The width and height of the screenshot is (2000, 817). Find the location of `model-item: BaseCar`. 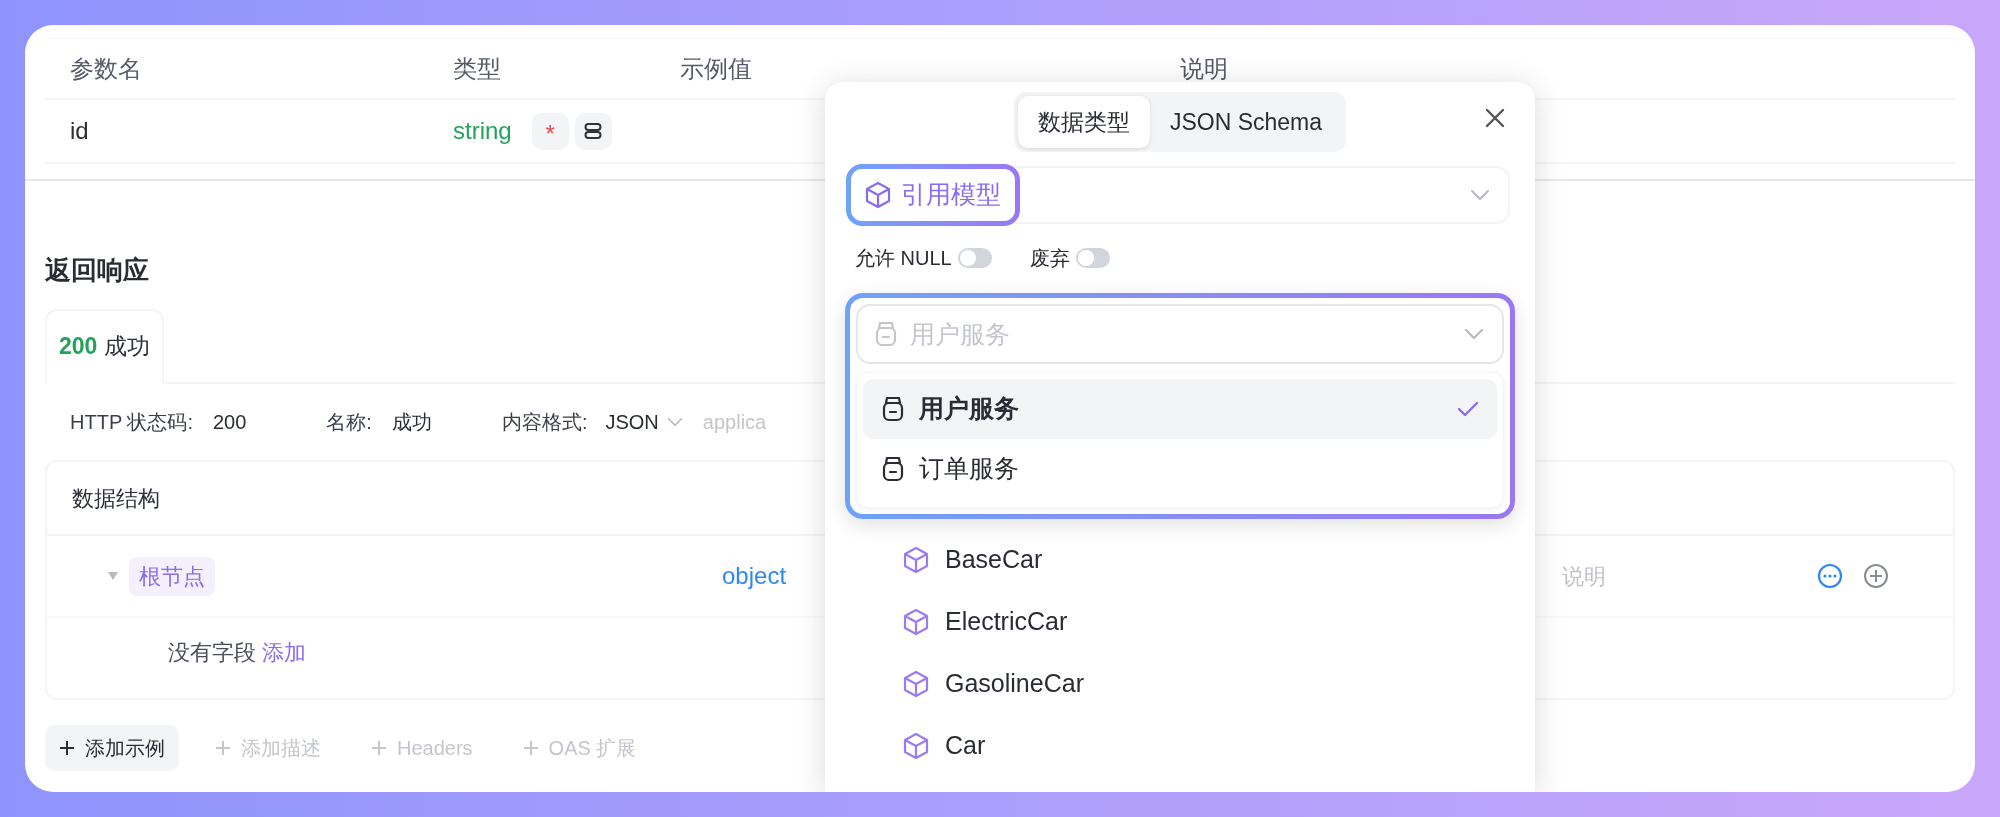

model-item: BaseCar is located at coordinates (1219, 560).